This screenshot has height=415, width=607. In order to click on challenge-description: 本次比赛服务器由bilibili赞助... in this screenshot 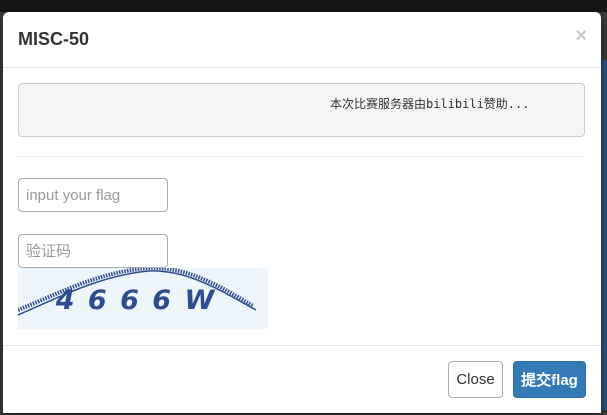, I will do `click(430, 104)`.